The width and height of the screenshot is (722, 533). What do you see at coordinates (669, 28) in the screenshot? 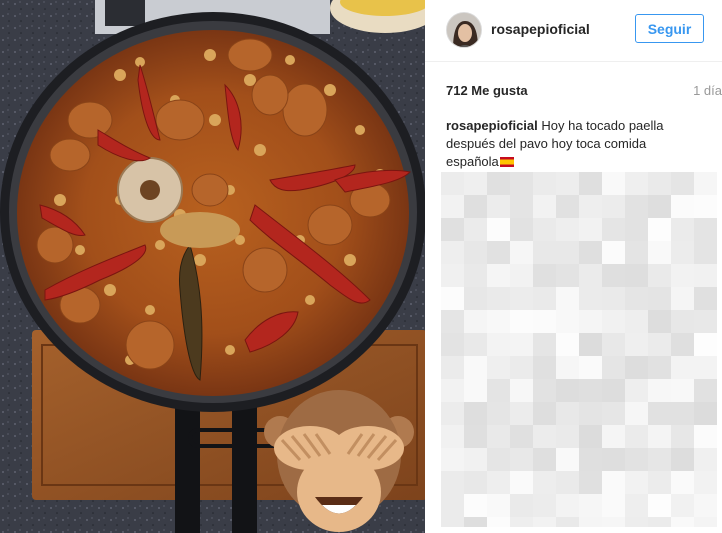
I see `follow-button: Seguir` at bounding box center [669, 28].